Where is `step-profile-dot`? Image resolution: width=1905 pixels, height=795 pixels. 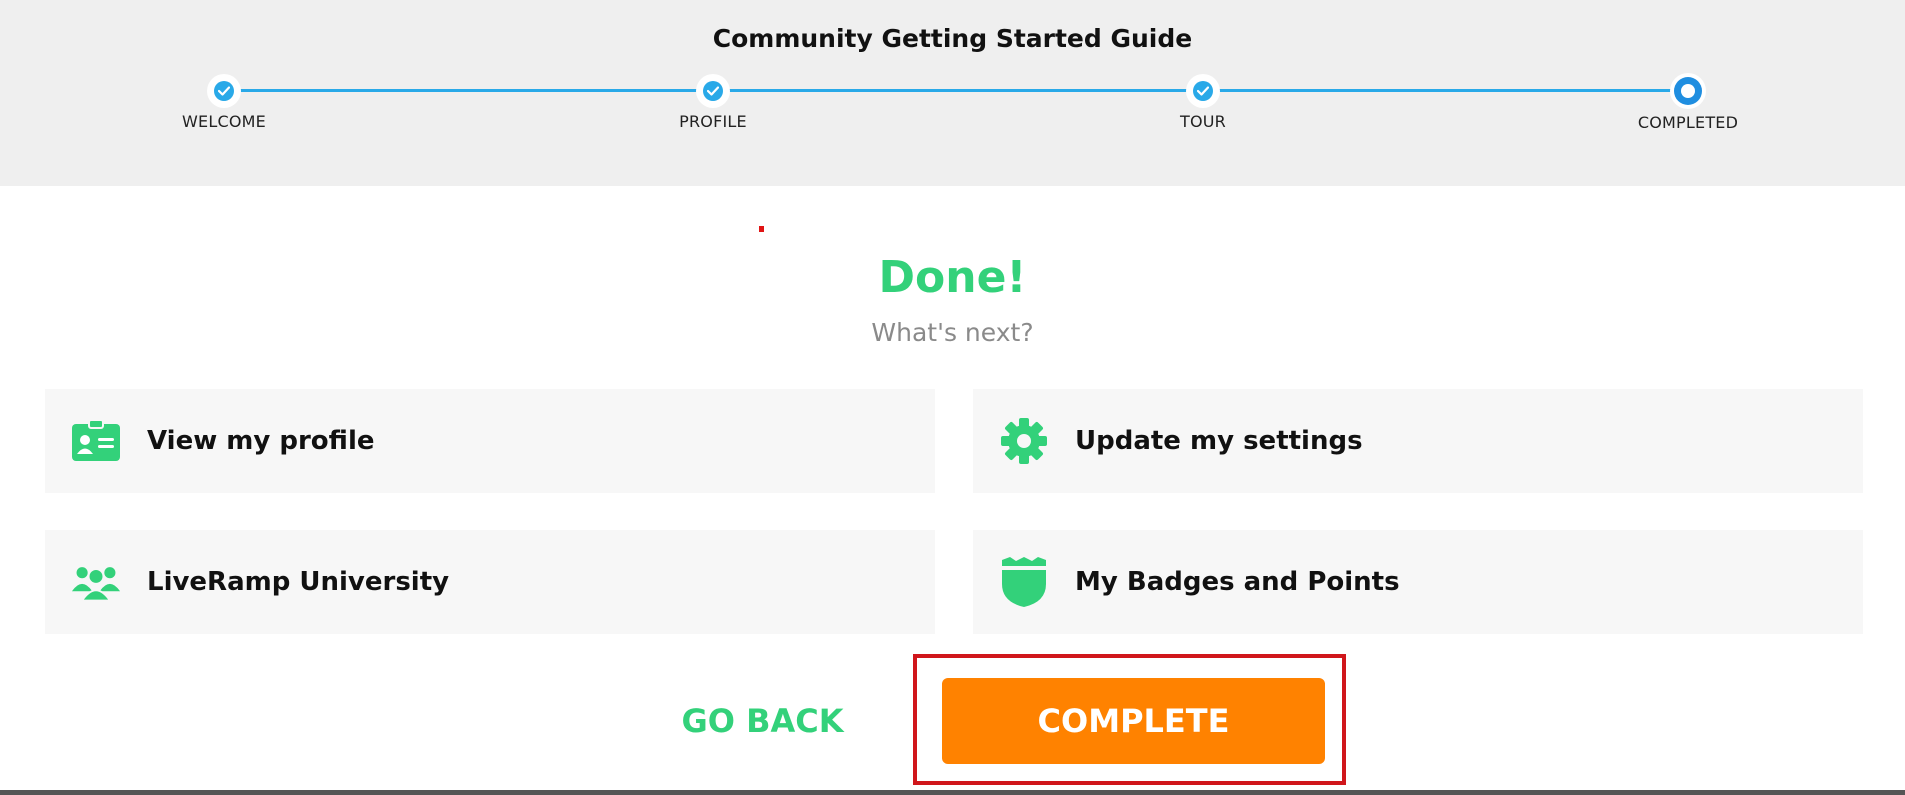 step-profile-dot is located at coordinates (713, 91).